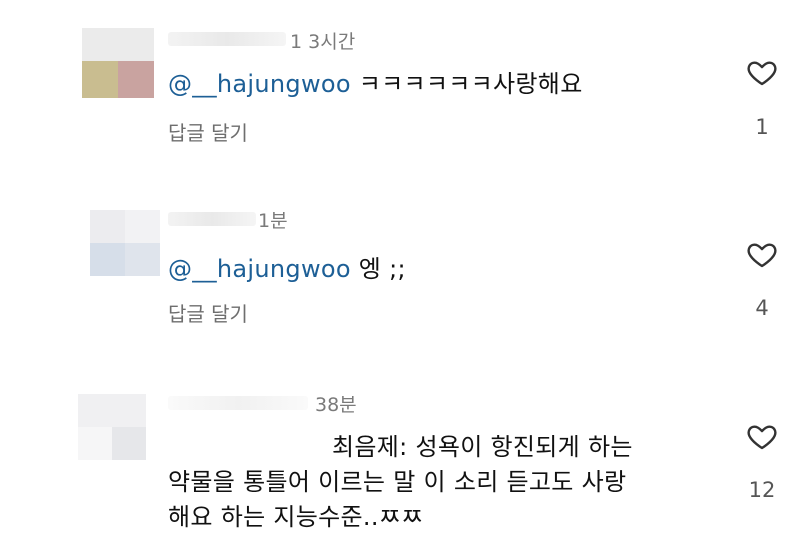 This screenshot has width=800, height=543. Describe the element at coordinates (762, 490) in the screenshot. I see `like-count: 12` at that location.